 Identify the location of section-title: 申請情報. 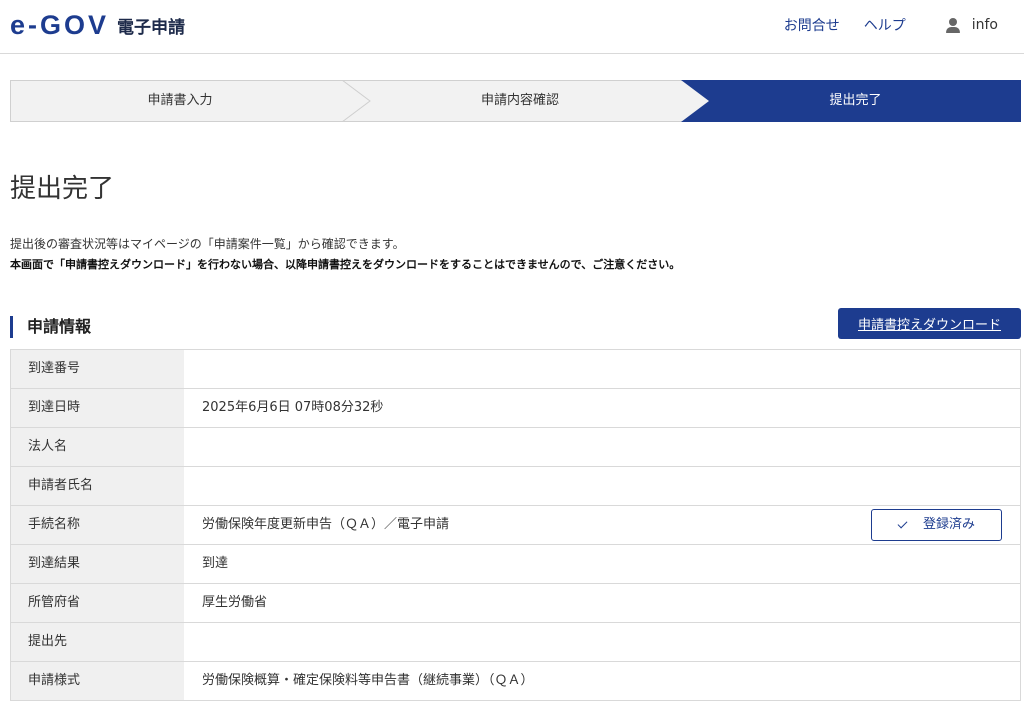
(50, 327).